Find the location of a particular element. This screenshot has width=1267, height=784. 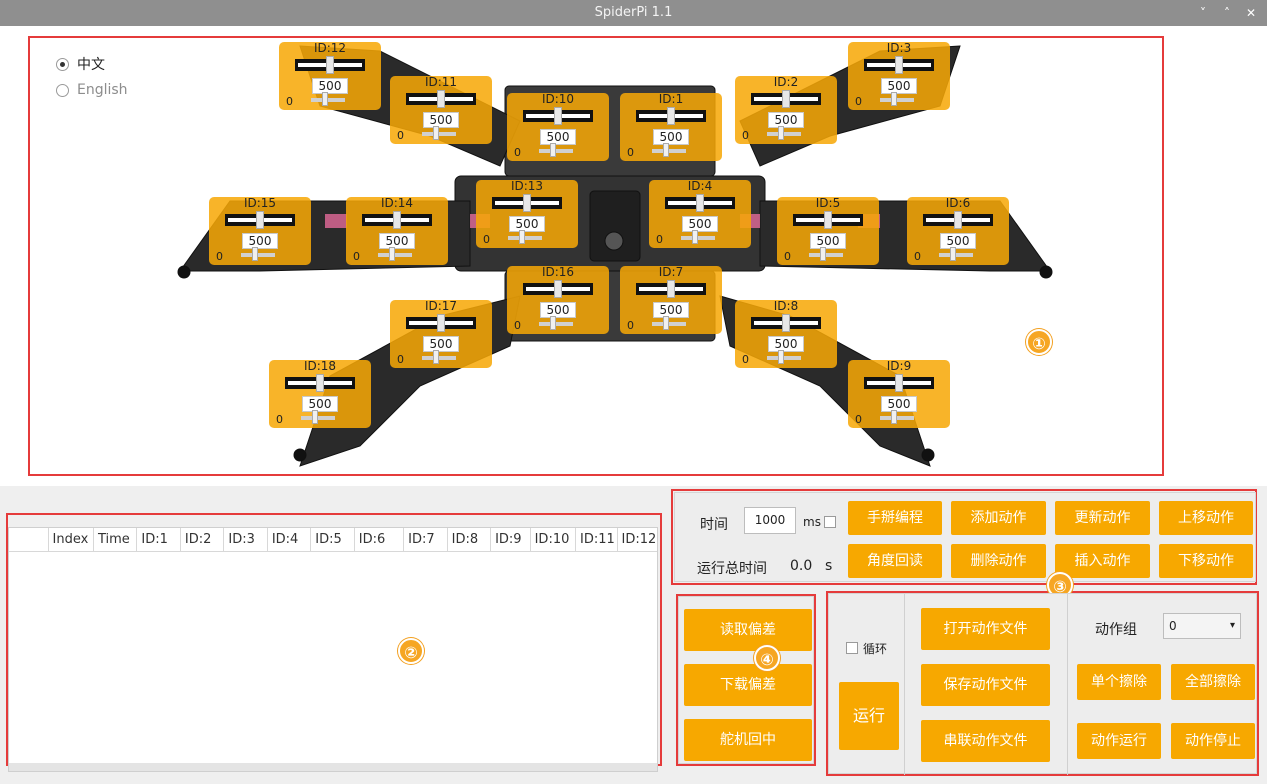

delete-action-button: 删除动作 is located at coordinates (998, 561).